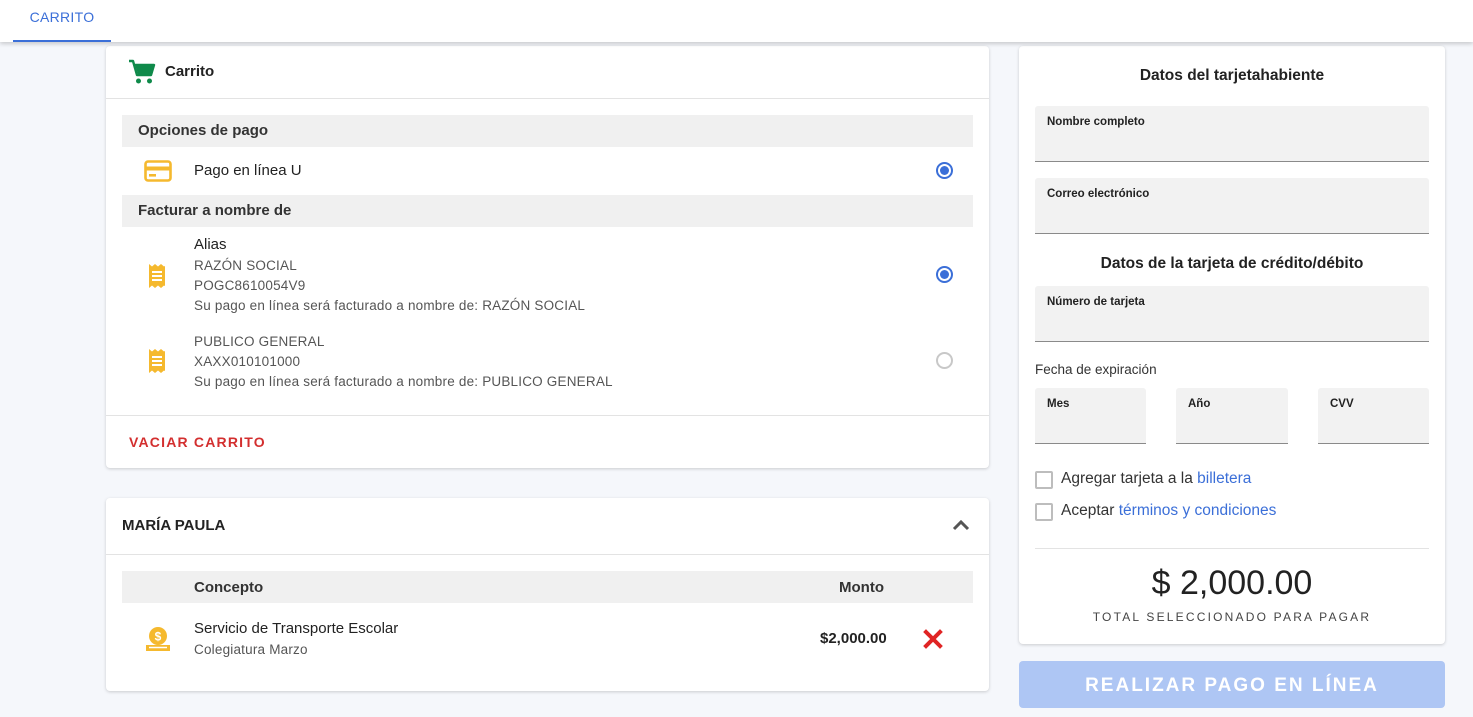 The width and height of the screenshot is (1473, 717). Describe the element at coordinates (1232, 216) in the screenshot. I see `email-input` at that location.